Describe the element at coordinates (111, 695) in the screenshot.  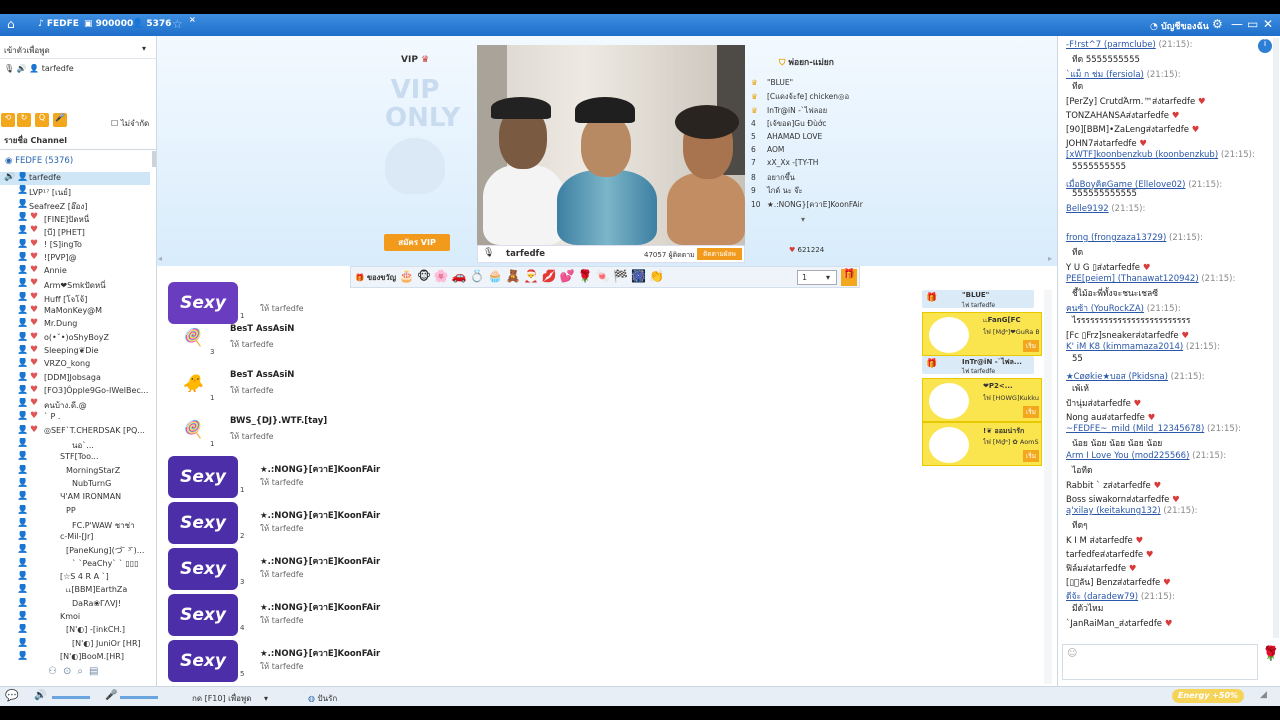
I see `mic-icon: 🎤` at that location.